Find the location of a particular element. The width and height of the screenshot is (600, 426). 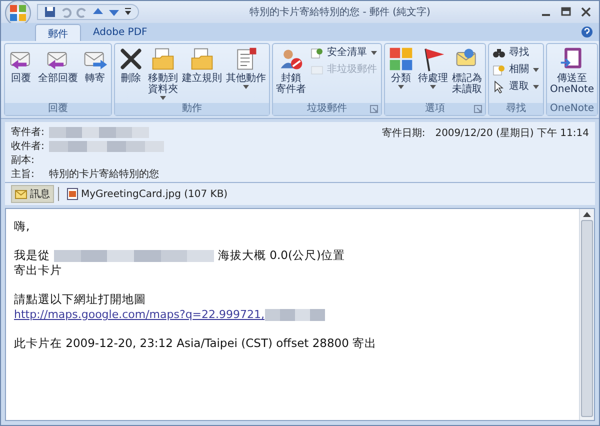

customize-caret-icon is located at coordinates (128, 12).